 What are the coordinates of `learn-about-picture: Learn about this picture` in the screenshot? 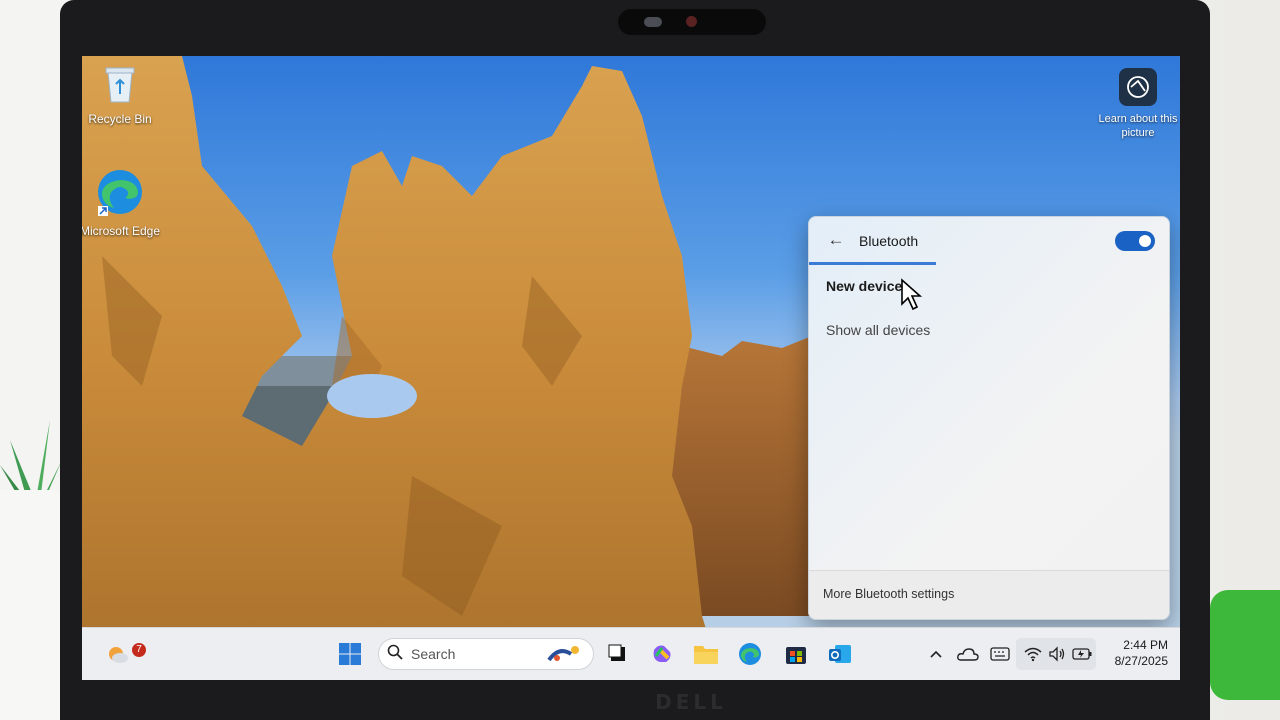 It's located at (1138, 104).